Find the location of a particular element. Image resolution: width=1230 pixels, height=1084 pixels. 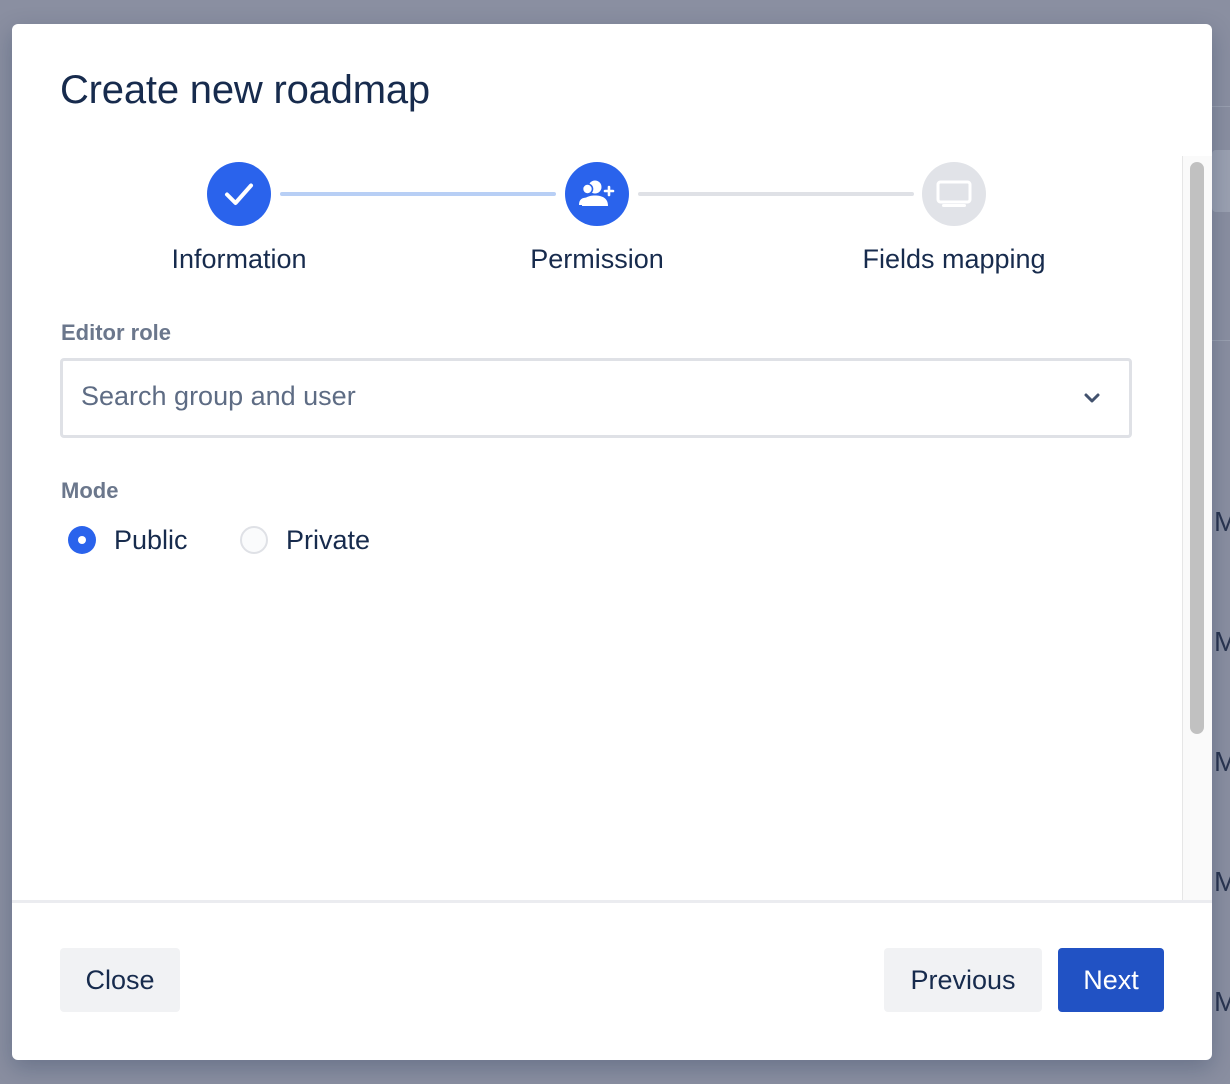

radio-label: Private is located at coordinates (328, 539).